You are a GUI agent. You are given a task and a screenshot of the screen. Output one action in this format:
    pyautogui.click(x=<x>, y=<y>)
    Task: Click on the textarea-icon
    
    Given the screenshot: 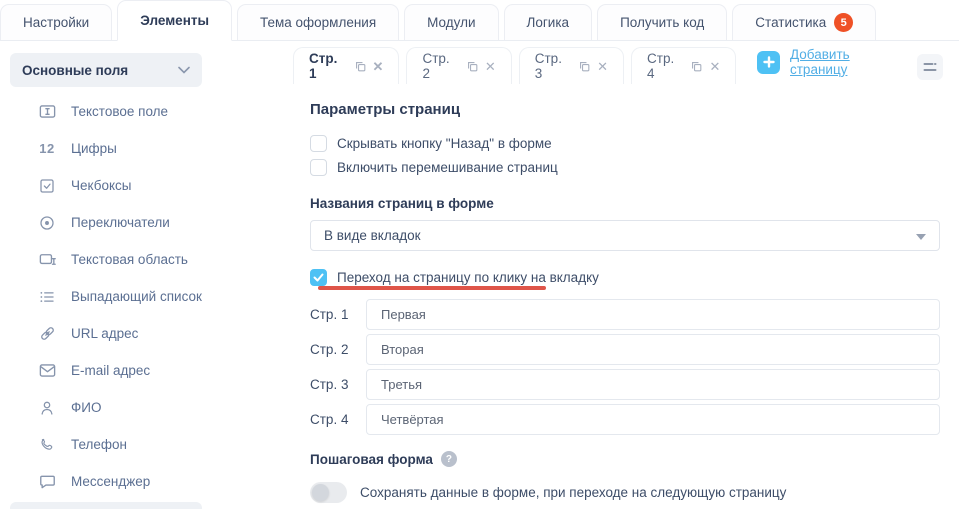 What is the action you would take?
    pyautogui.click(x=47, y=259)
    